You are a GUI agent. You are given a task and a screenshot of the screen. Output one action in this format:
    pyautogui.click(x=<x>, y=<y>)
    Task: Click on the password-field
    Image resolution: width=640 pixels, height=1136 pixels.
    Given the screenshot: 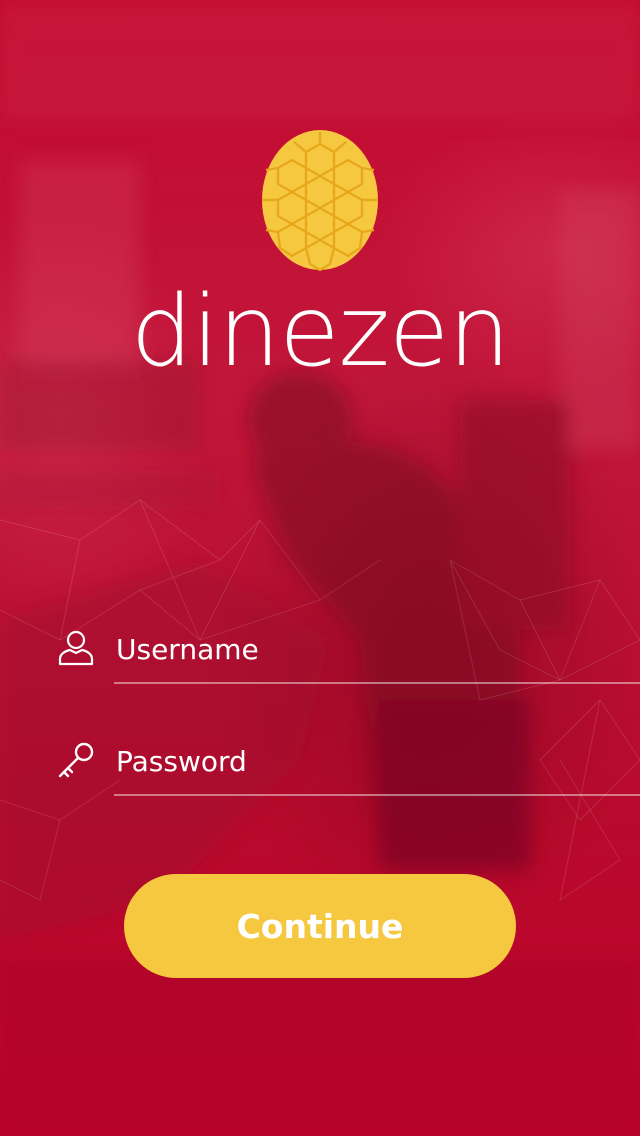 What is the action you would take?
    pyautogui.click(x=320, y=770)
    